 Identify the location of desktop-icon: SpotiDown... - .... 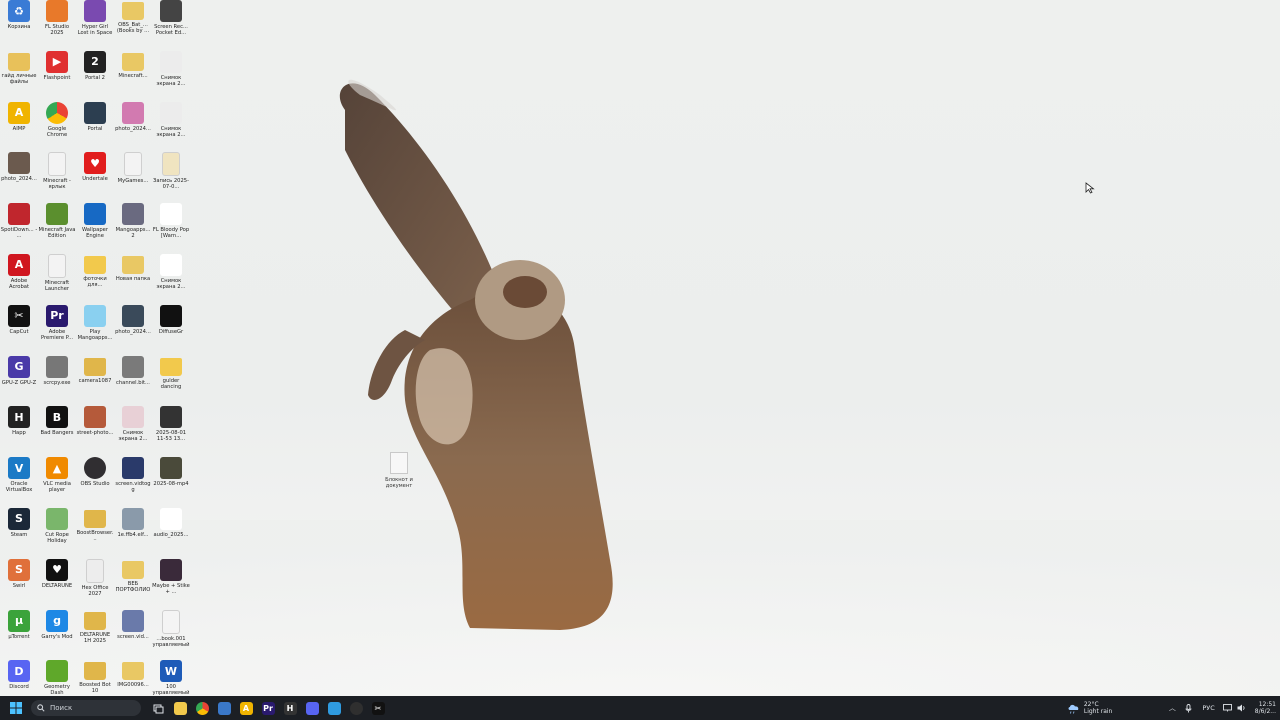
(19, 228).